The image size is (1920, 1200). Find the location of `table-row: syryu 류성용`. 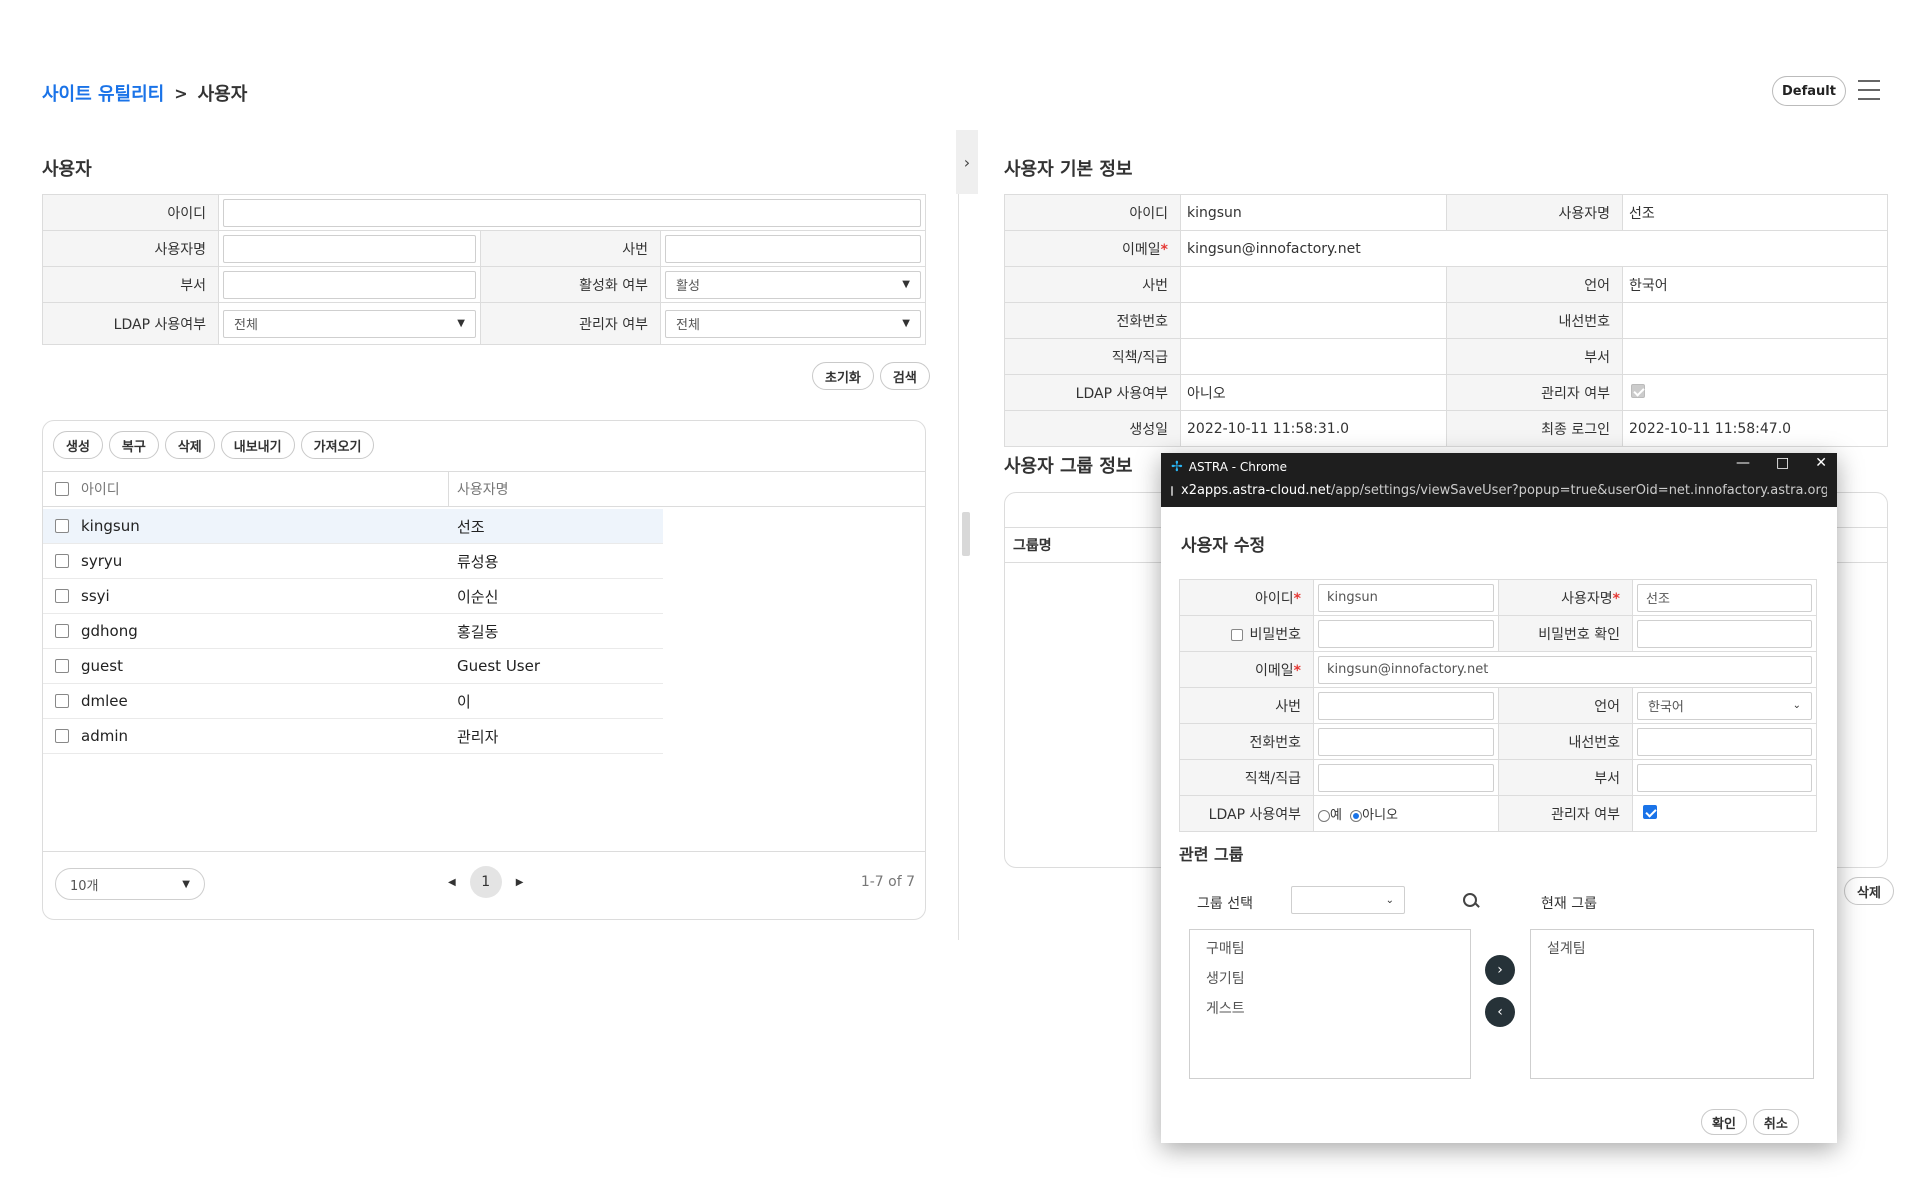

table-row: syryu 류성용 is located at coordinates (353, 561).